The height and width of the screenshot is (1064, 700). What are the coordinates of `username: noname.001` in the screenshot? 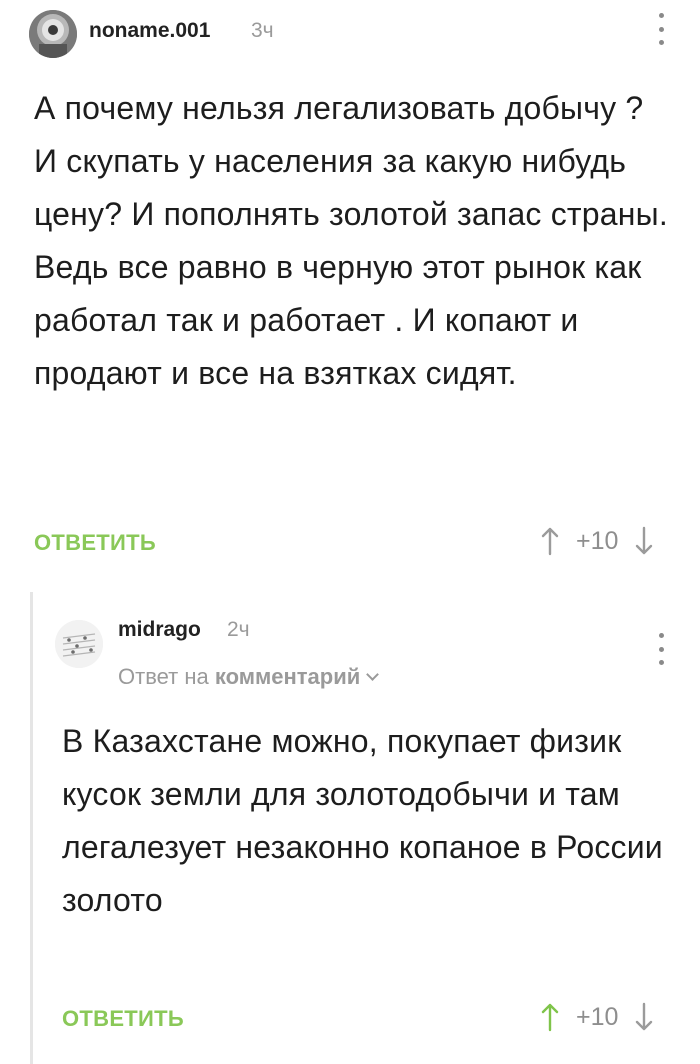 It's located at (149, 31).